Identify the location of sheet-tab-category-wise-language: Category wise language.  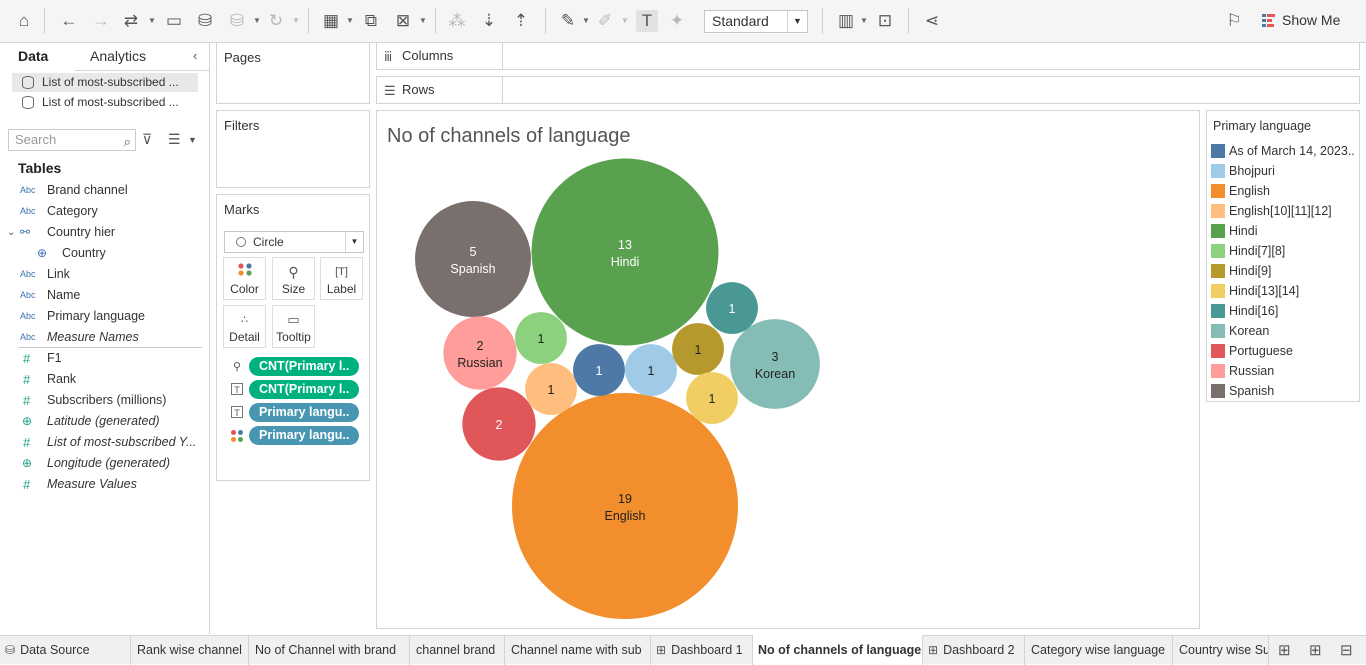
(1099, 650).